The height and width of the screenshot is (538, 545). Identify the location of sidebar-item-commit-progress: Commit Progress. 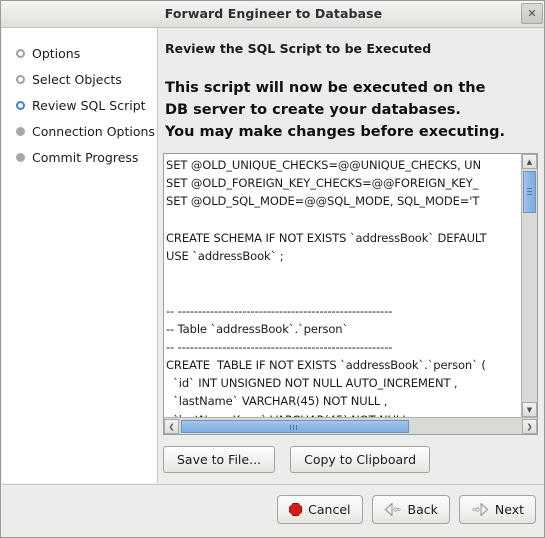
(80, 157).